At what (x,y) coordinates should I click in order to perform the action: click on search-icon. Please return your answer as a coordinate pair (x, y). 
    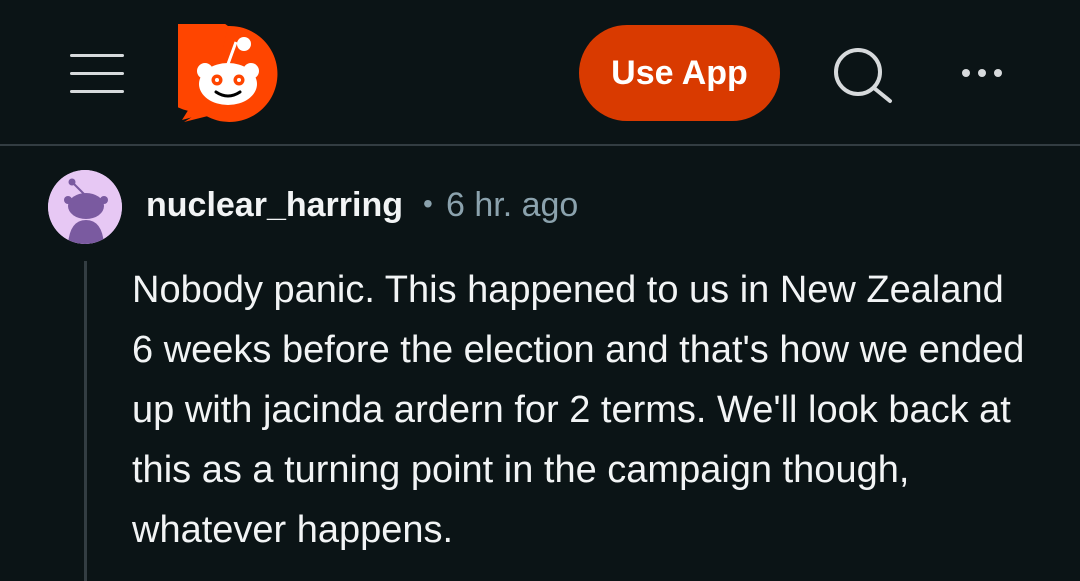
    Looking at the image, I should click on (863, 74).